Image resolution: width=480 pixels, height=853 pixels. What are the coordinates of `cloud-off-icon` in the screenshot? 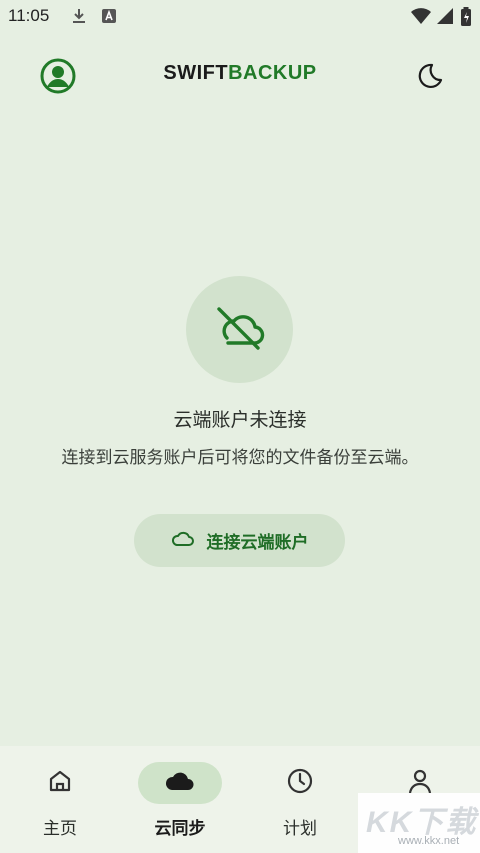 It's located at (240, 330).